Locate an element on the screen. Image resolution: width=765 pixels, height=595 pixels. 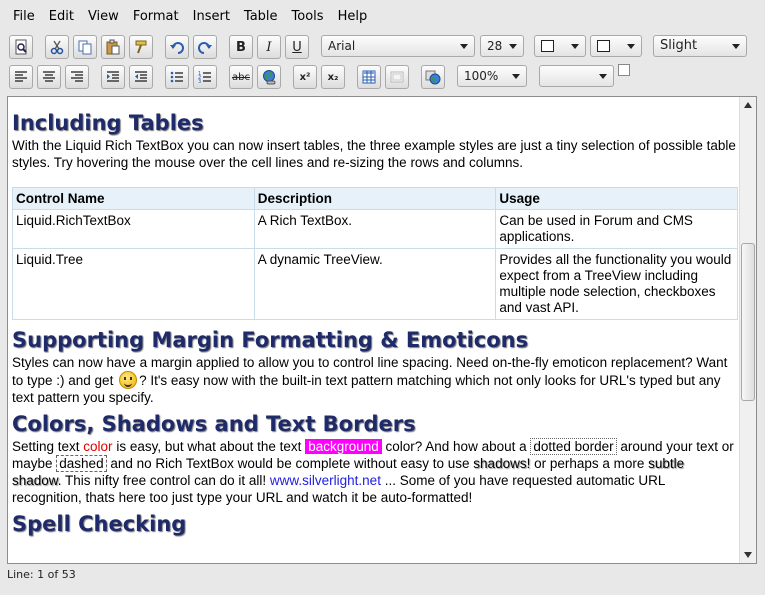
zoom-value: 100% is located at coordinates (481, 76).